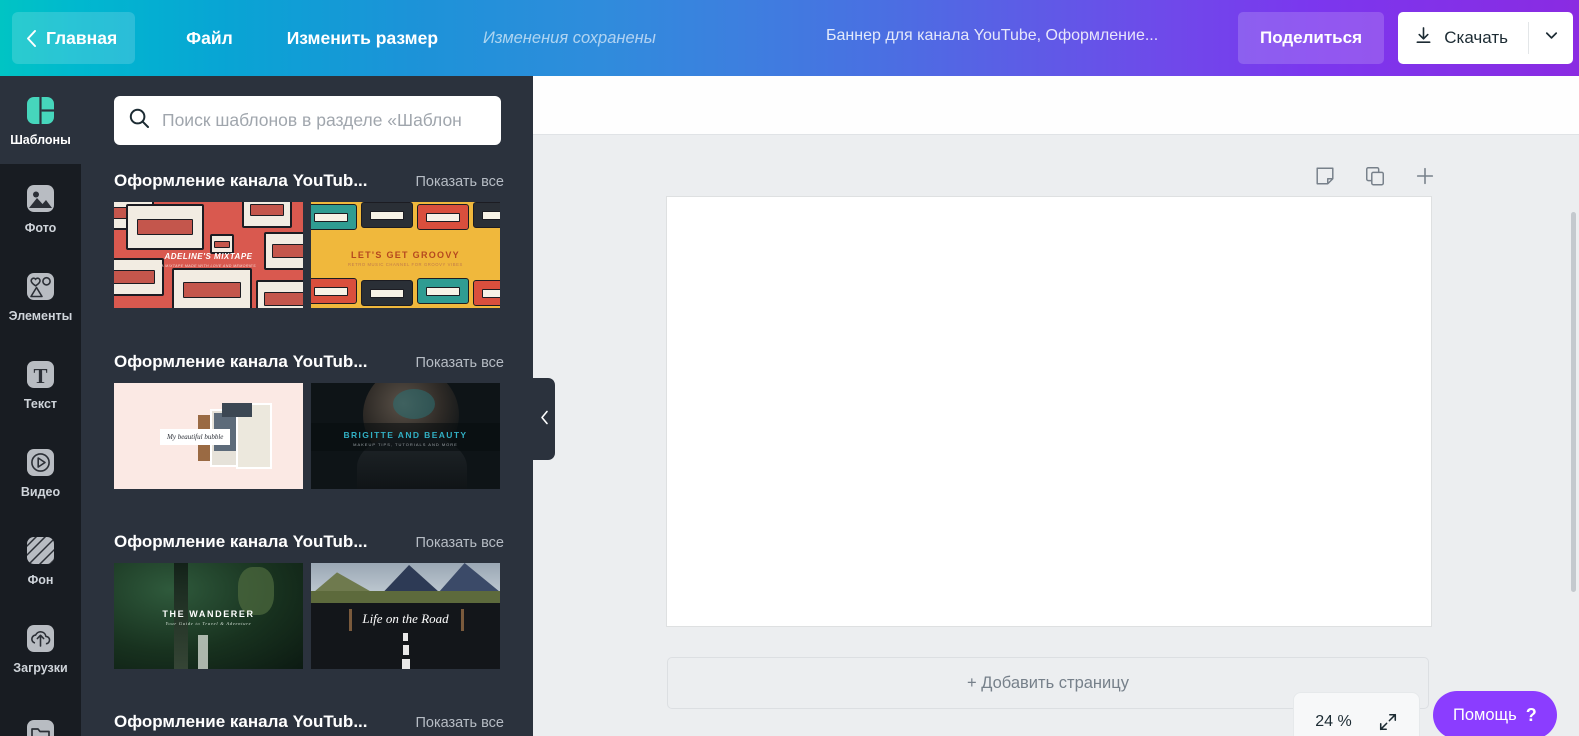 The width and height of the screenshot is (1579, 736). I want to click on help-button-label: Помощь, so click(1485, 714).